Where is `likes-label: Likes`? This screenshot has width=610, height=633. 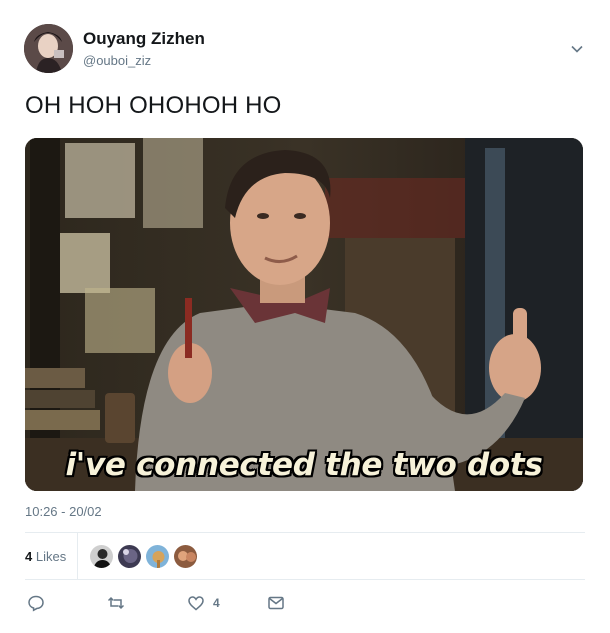 likes-label: Likes is located at coordinates (51, 556).